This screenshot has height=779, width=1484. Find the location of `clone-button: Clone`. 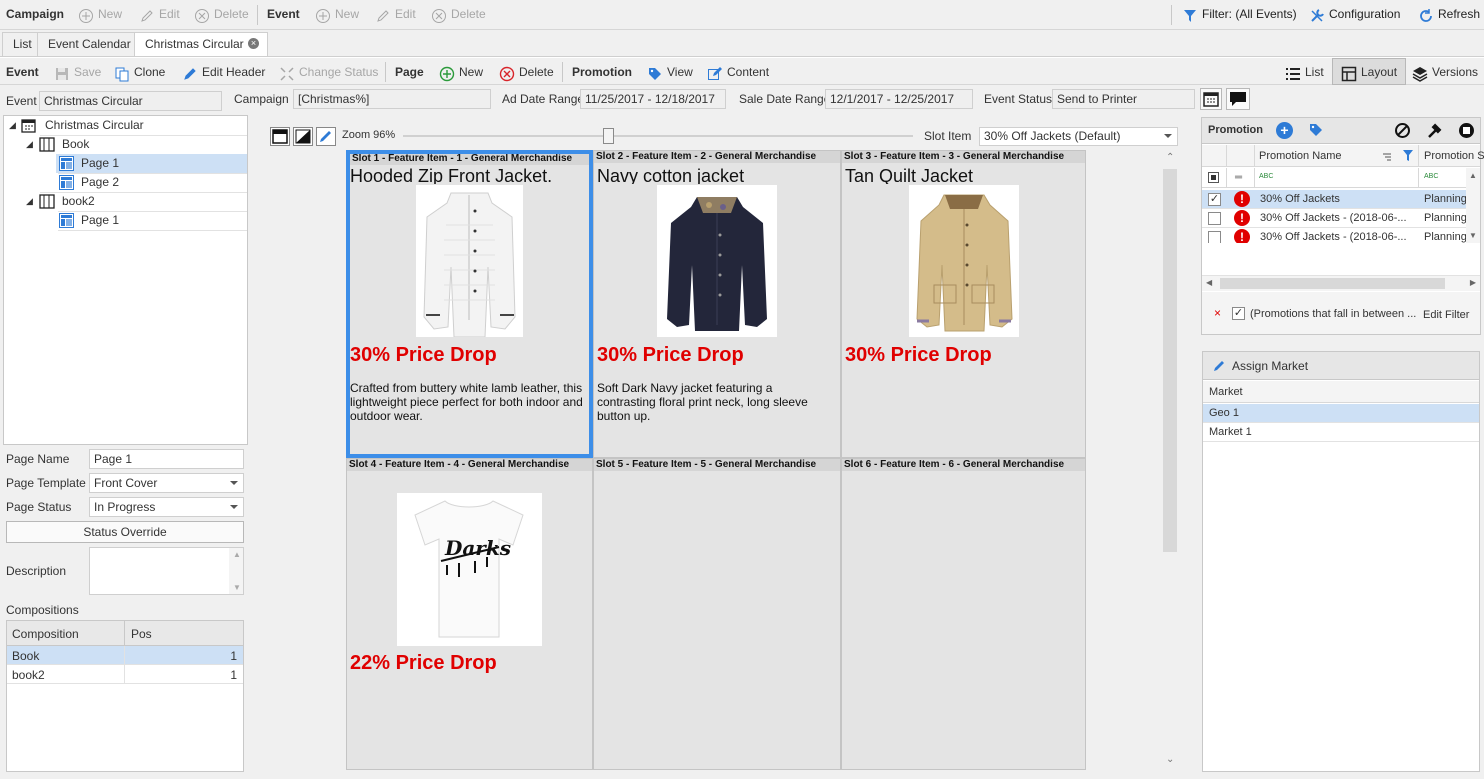

clone-button: Clone is located at coordinates (139, 72).